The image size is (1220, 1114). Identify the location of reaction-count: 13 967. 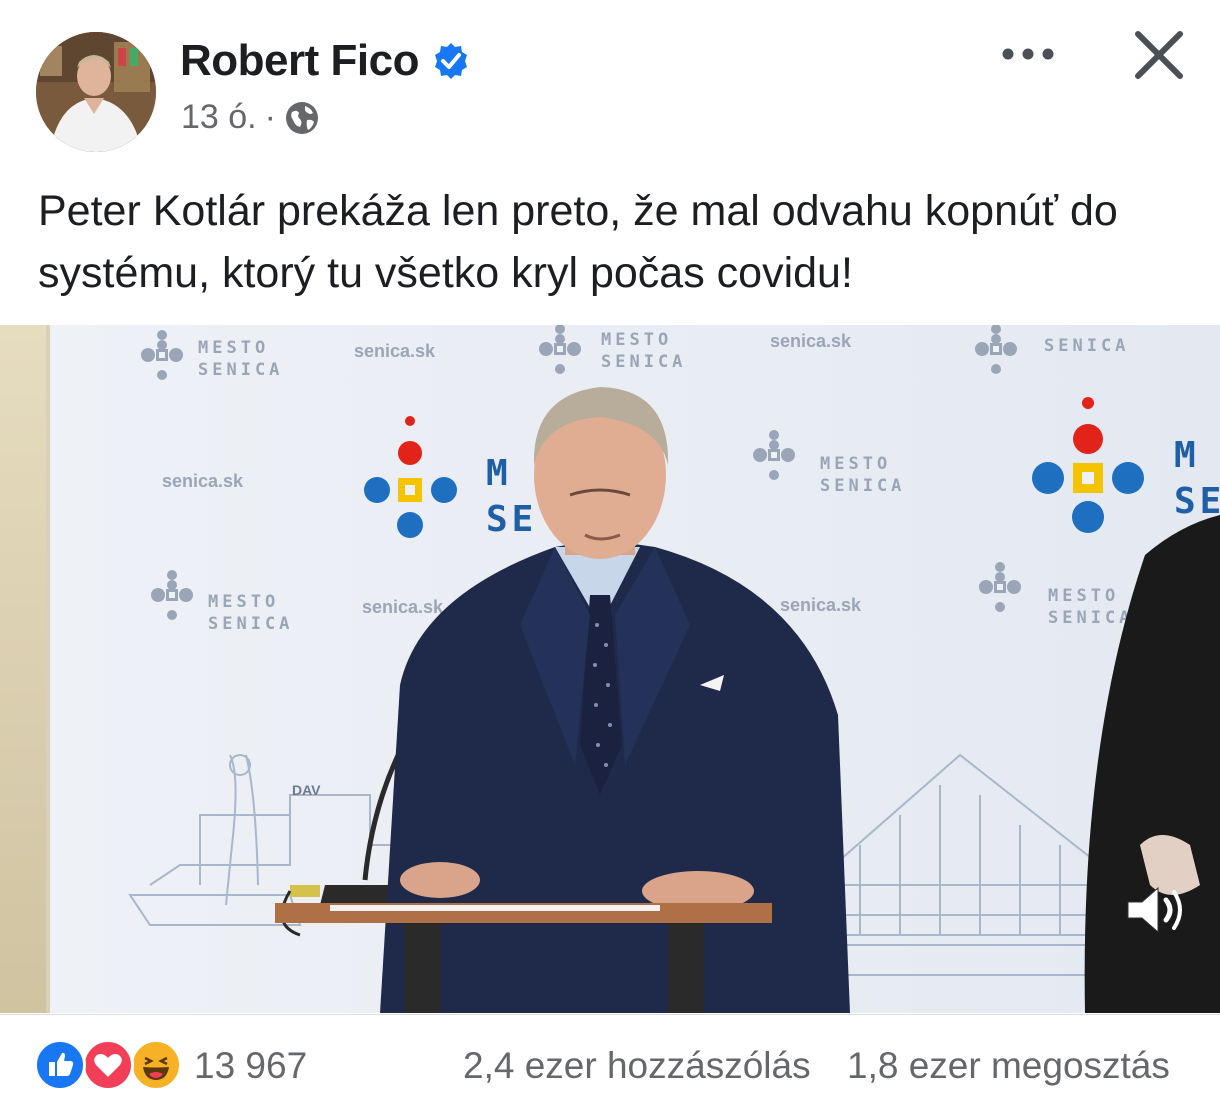
(250, 1066).